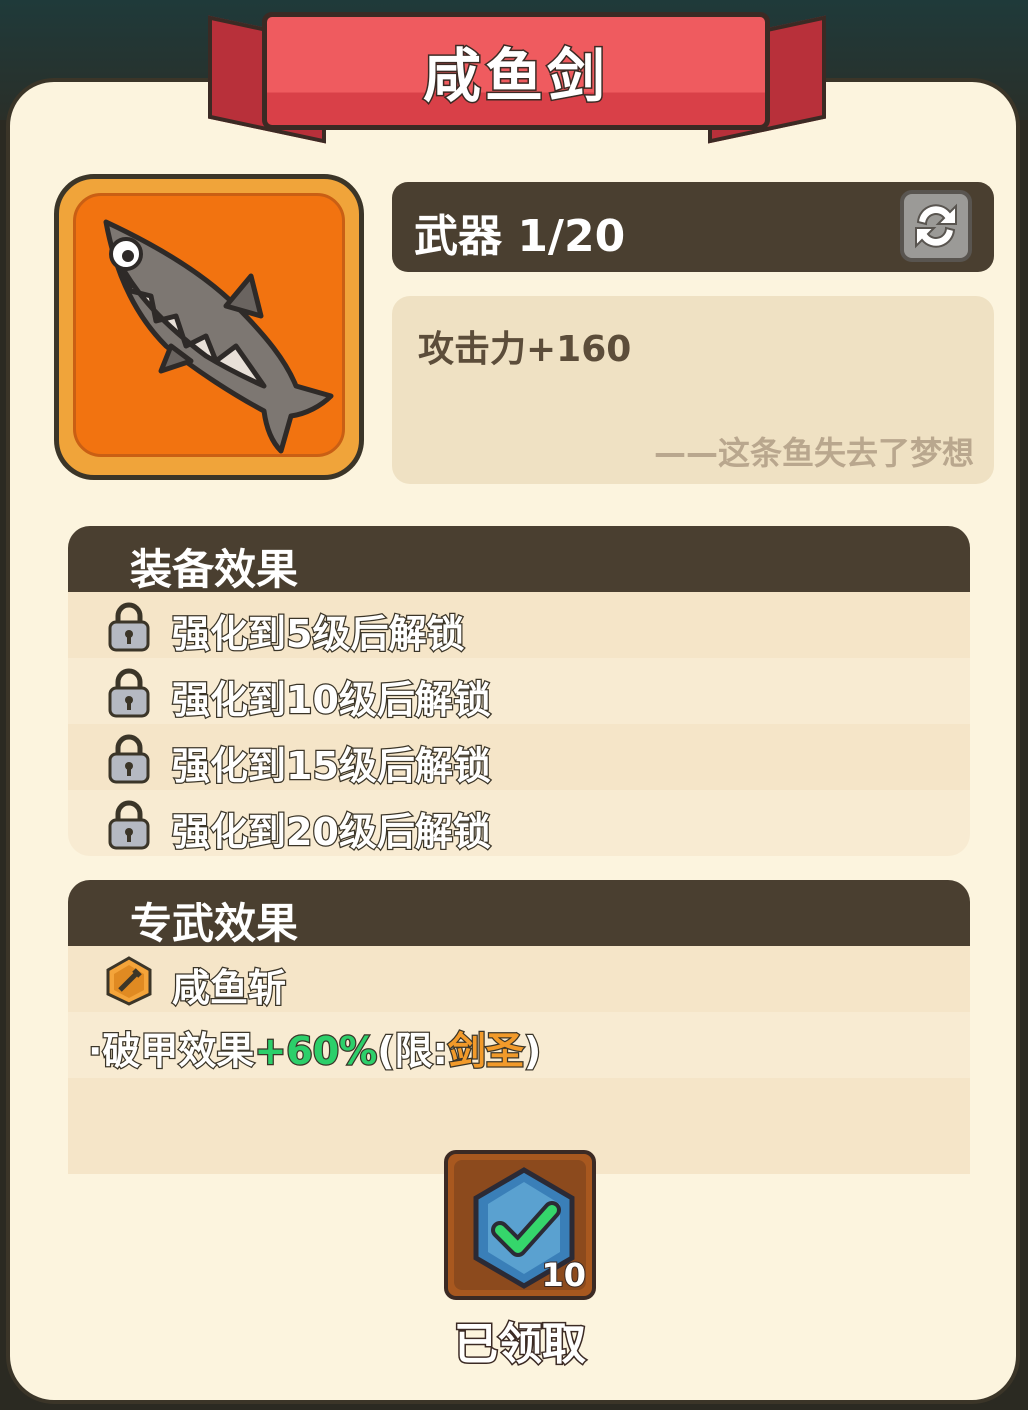 Image resolution: width=1028 pixels, height=1410 pixels. Describe the element at coordinates (129, 981) in the screenshot. I see `hex-sword-icon` at that location.